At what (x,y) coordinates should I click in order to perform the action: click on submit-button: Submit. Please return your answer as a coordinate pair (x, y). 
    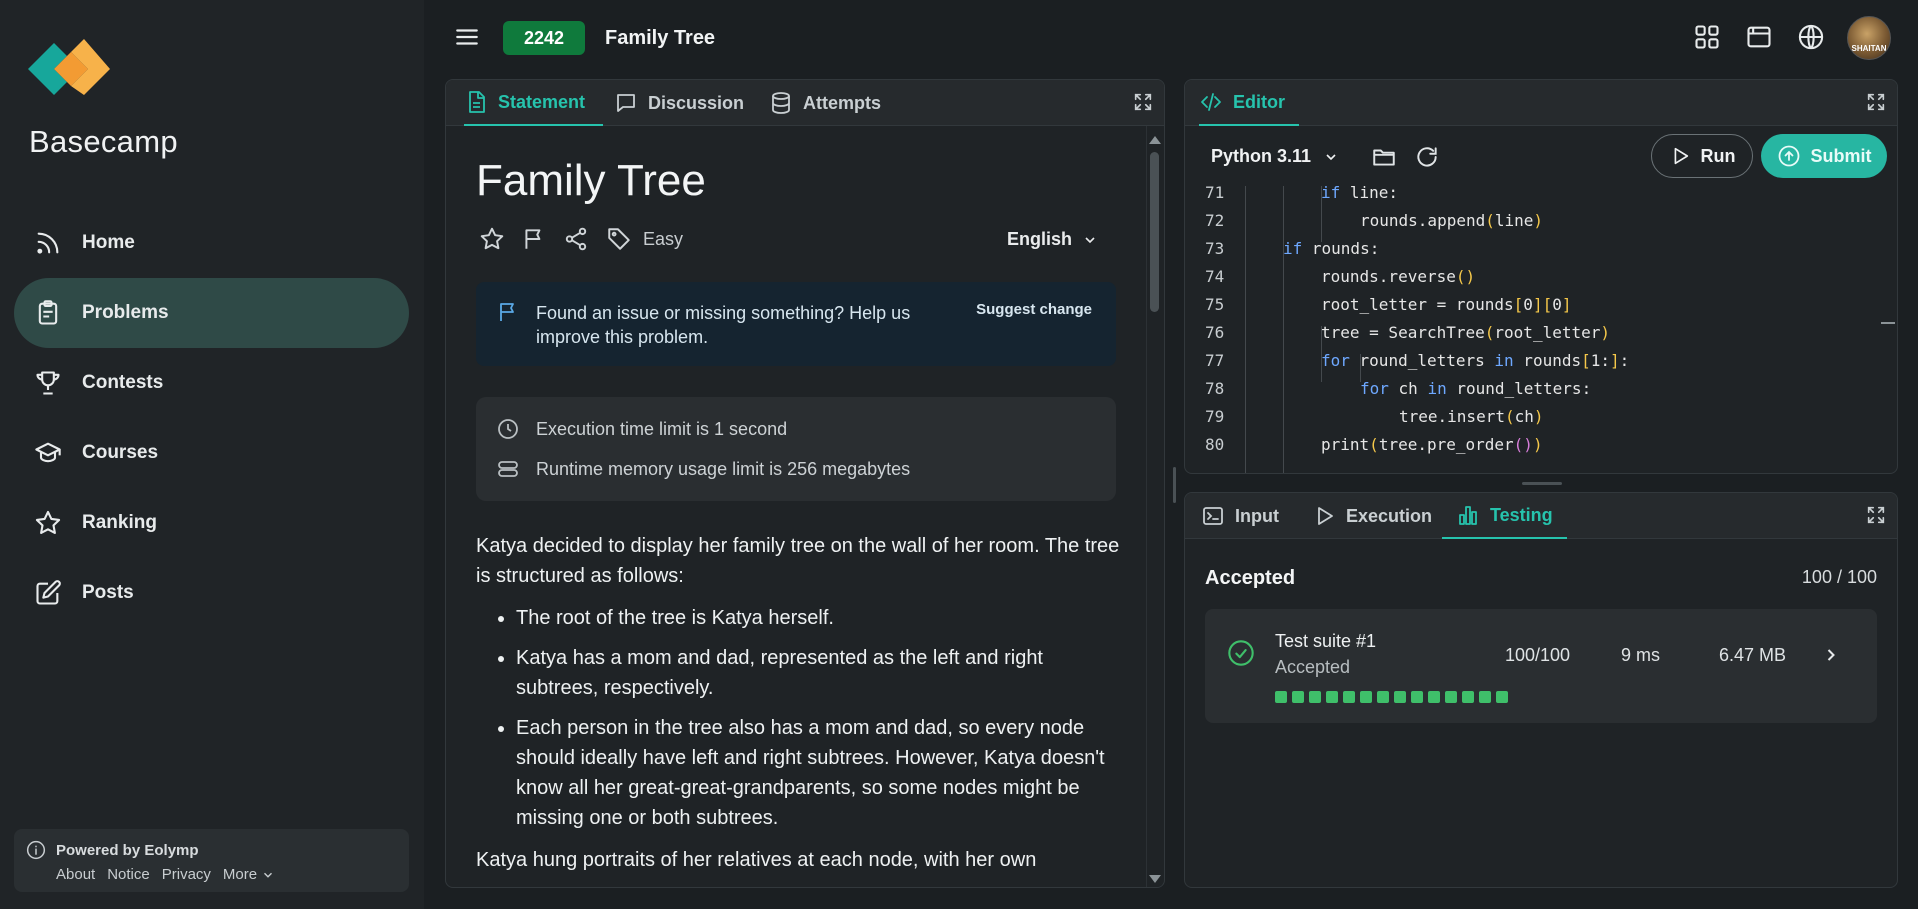
    Looking at the image, I should click on (1824, 156).